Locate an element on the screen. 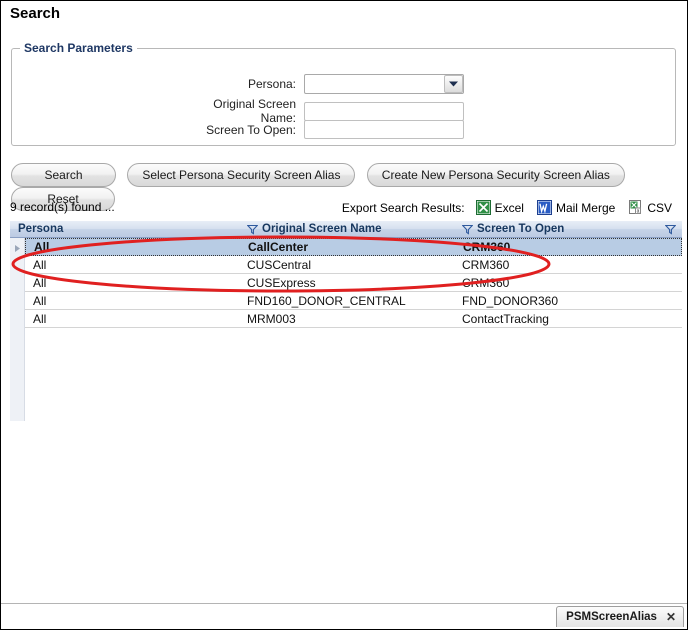  cell-original-screen-name: CUSExpress is located at coordinates (281, 282).